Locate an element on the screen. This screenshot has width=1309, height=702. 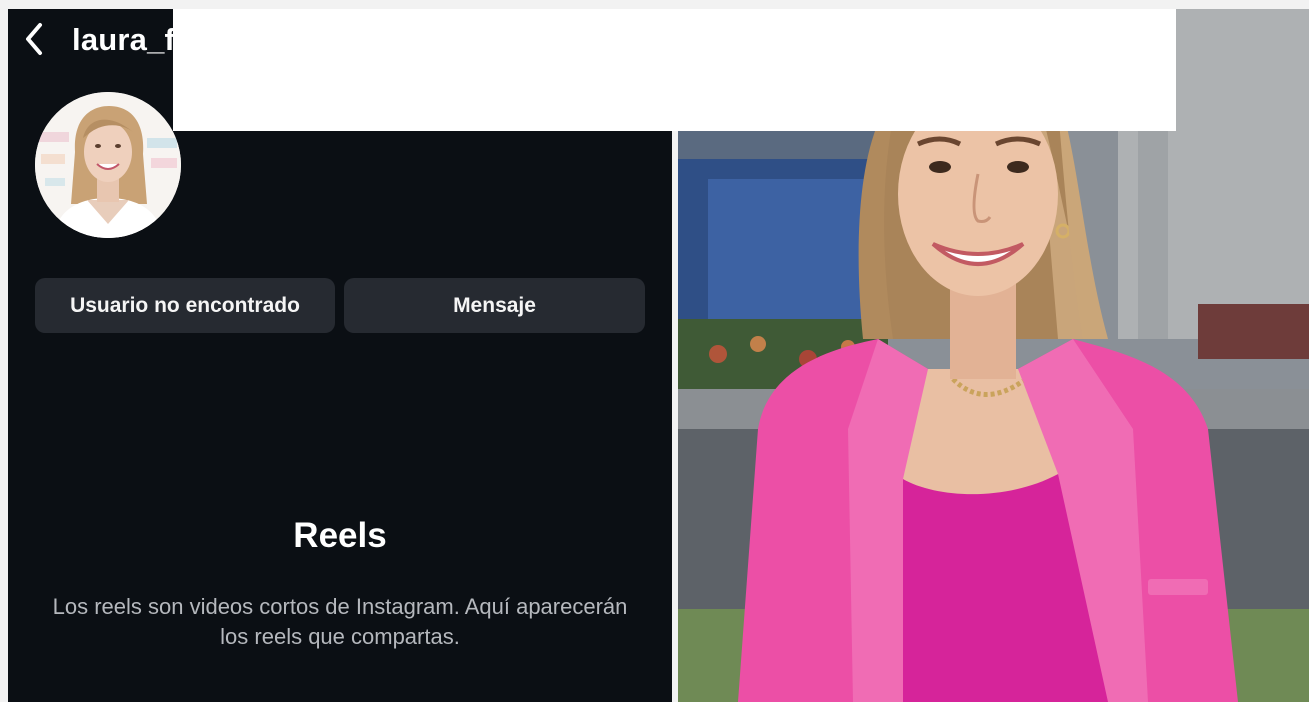
message-button: Mensaje is located at coordinates (494, 305).